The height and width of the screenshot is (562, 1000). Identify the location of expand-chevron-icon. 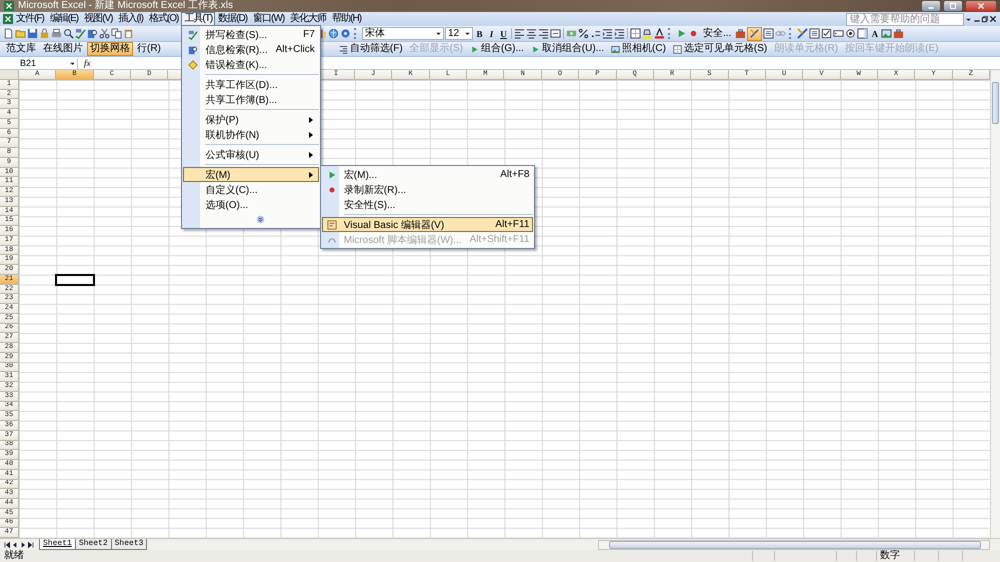
(260, 219).